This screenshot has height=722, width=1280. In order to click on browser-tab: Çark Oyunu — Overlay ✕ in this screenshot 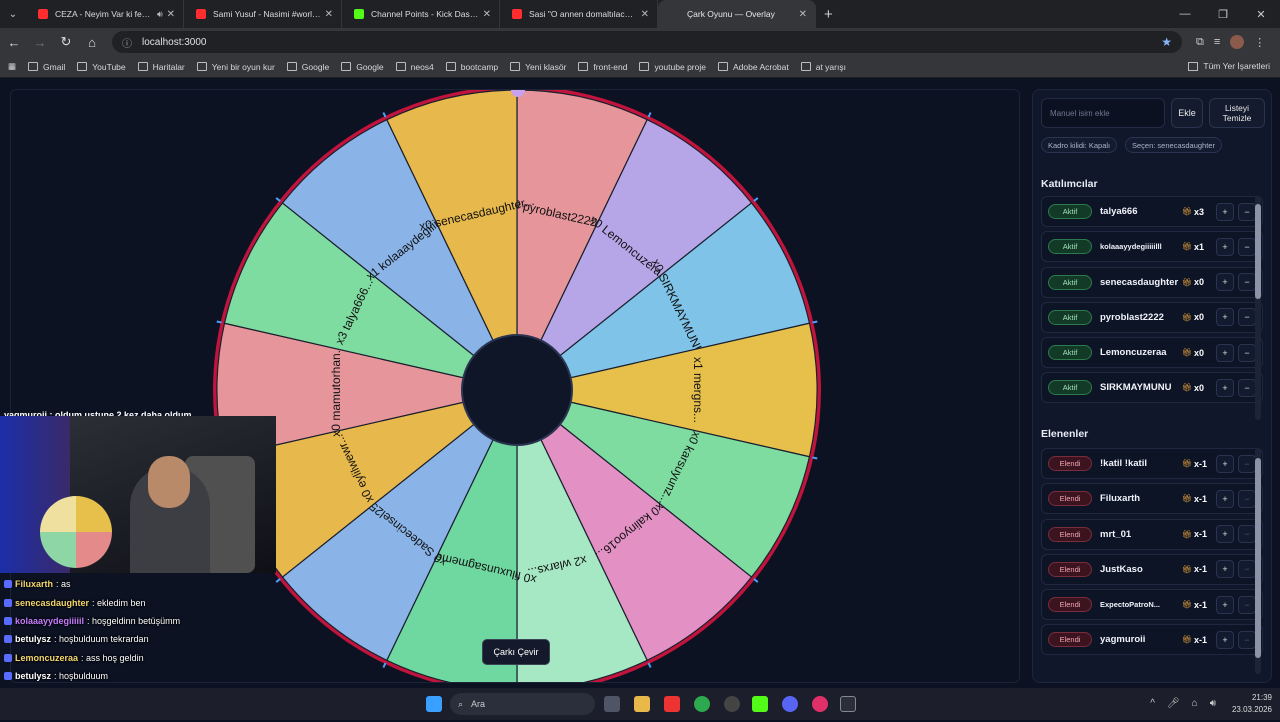, I will do `click(737, 14)`.